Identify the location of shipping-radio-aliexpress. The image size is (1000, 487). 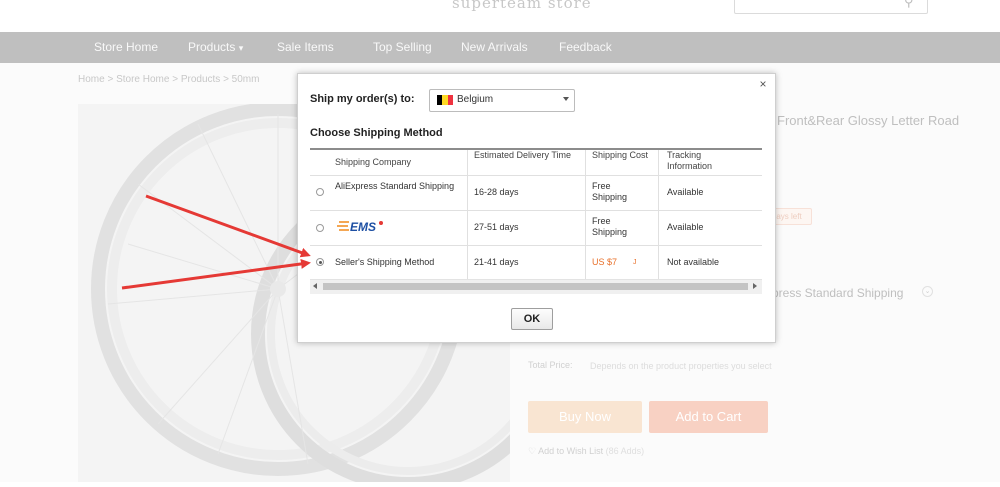
(320, 192).